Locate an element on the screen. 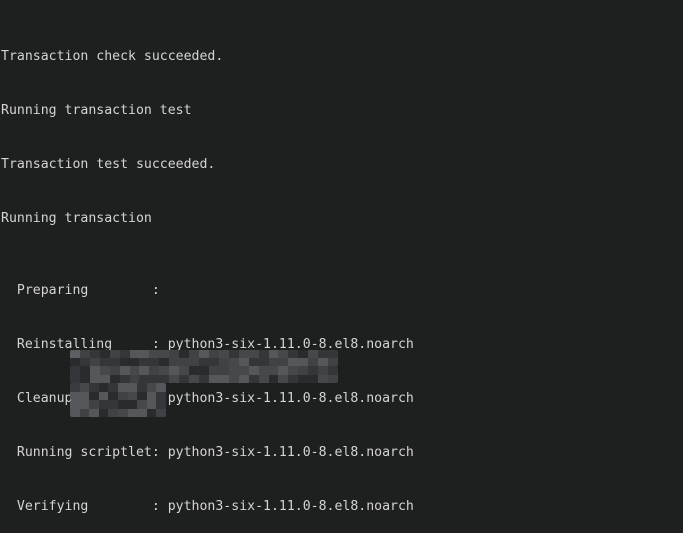 The width and height of the screenshot is (683, 533). step-label: Running scriptlet: is located at coordinates (84, 452).